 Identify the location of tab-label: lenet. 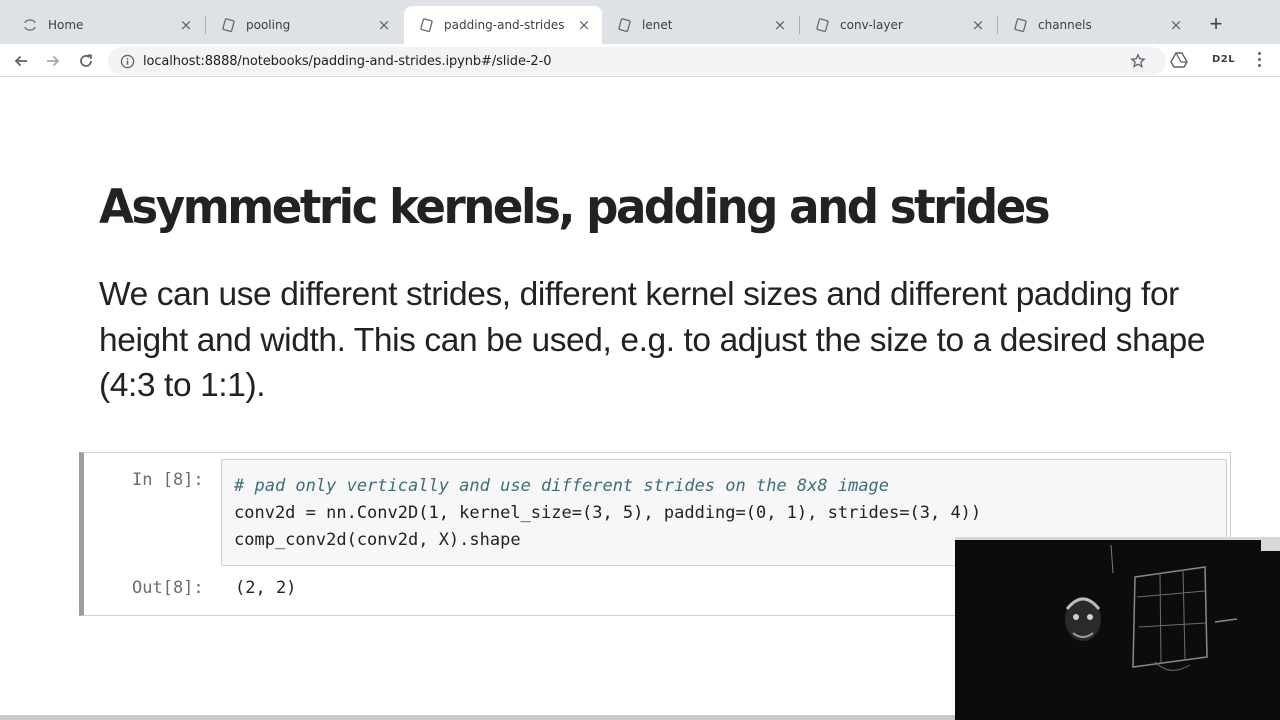
(657, 25).